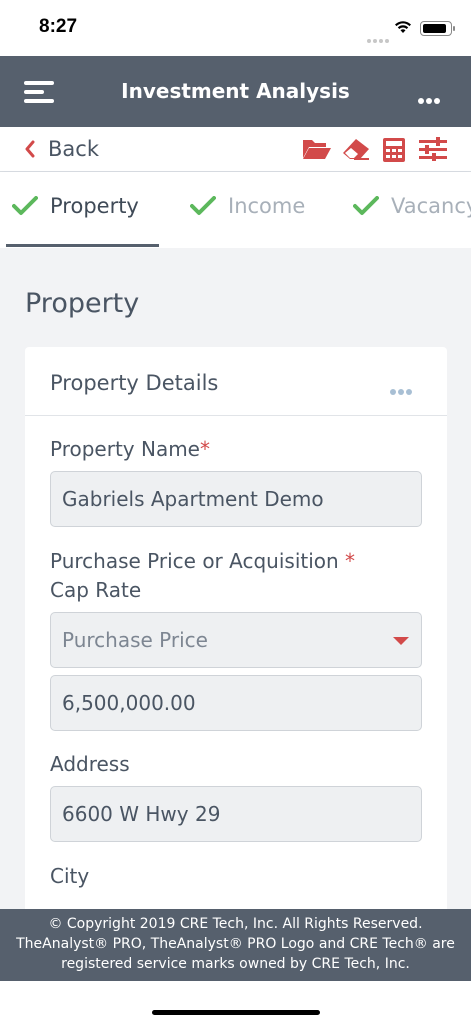  What do you see at coordinates (402, 389) in the screenshot?
I see `card-more-icon` at bounding box center [402, 389].